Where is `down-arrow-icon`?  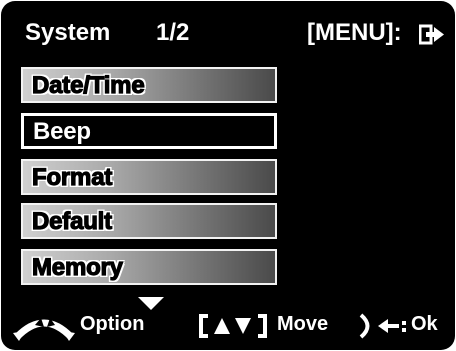 down-arrow-icon is located at coordinates (151, 304).